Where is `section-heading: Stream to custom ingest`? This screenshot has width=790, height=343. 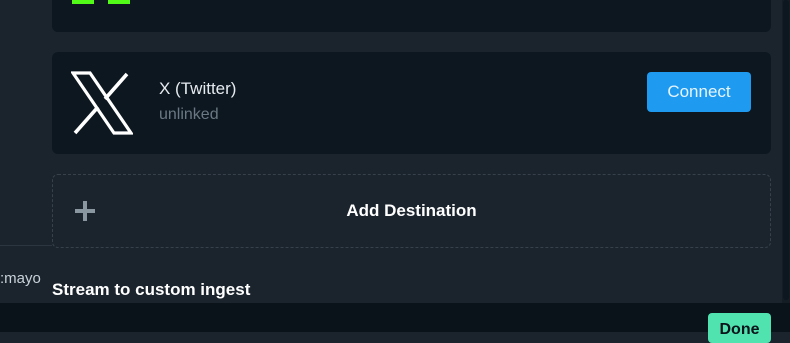
section-heading: Stream to custom ingest is located at coordinates (151, 289).